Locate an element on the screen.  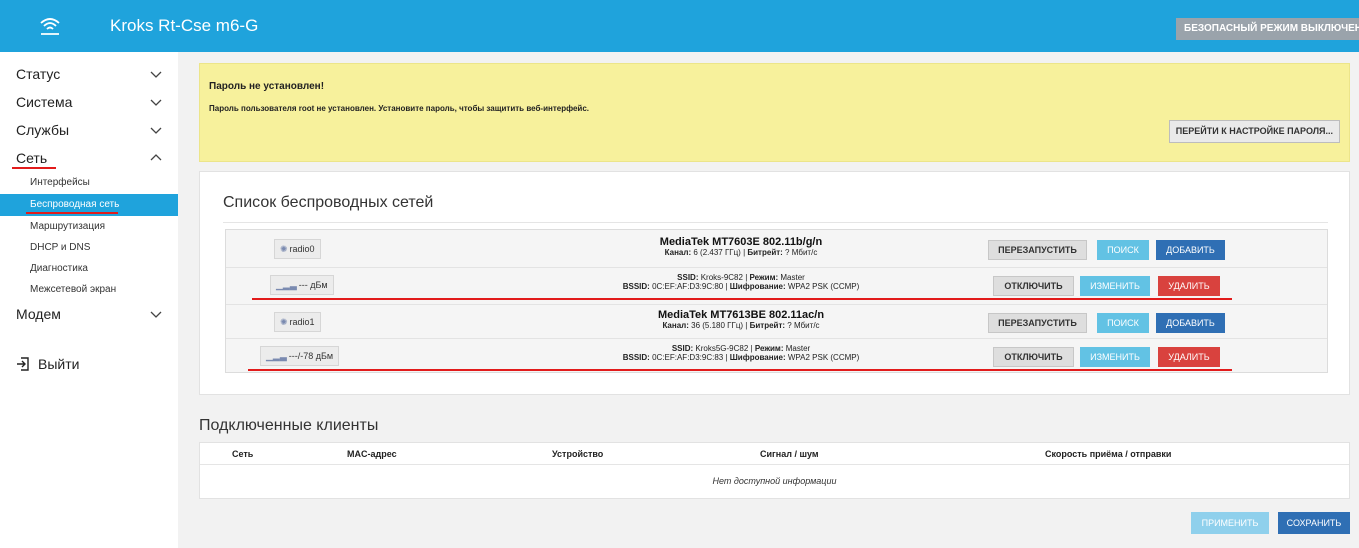
ssid-value: Kroks5G-9C82 is located at coordinates (722, 348).